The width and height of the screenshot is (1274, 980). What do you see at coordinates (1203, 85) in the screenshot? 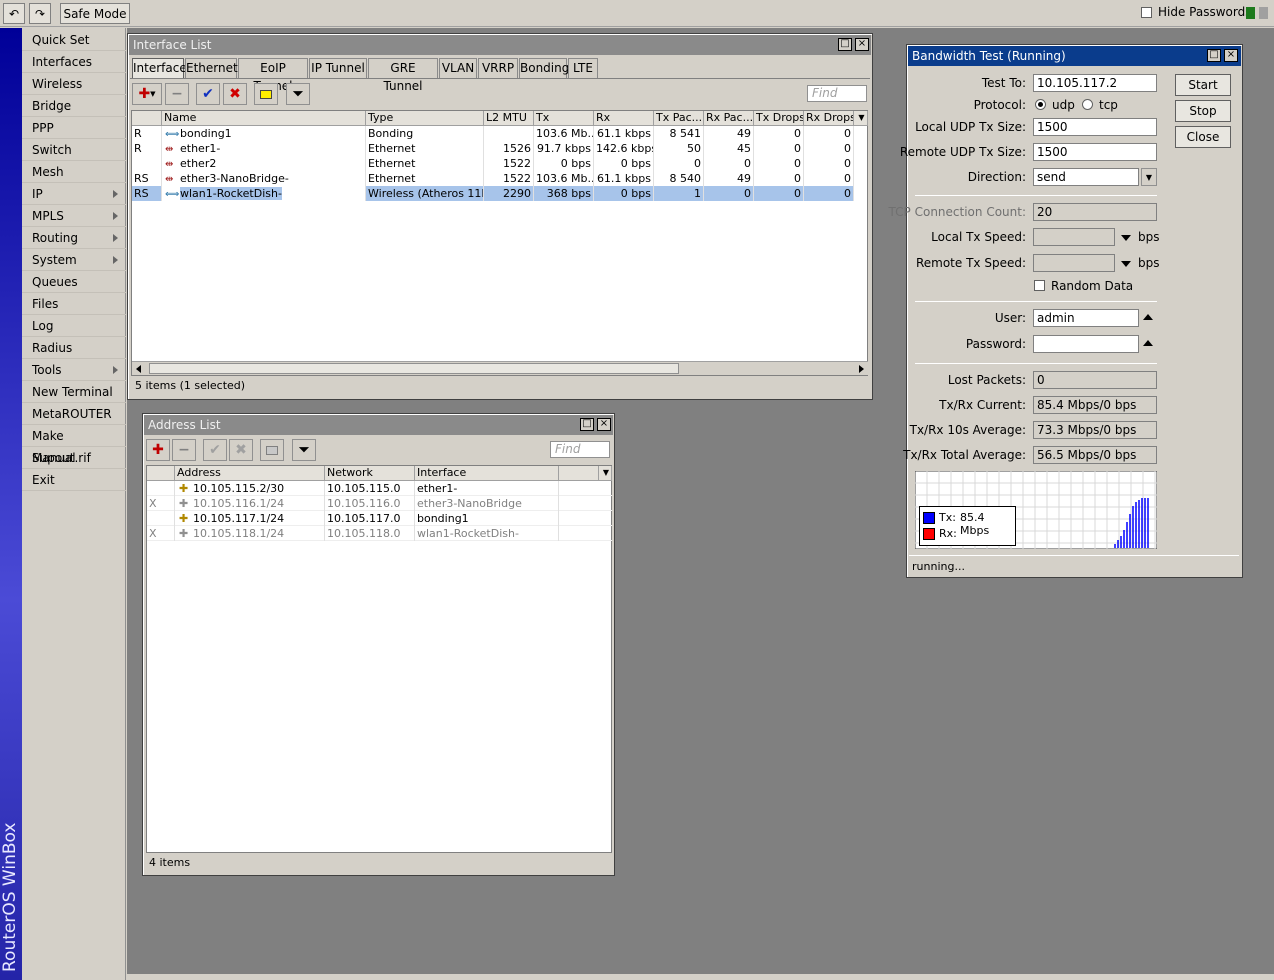
I see `start-button: Start` at bounding box center [1203, 85].